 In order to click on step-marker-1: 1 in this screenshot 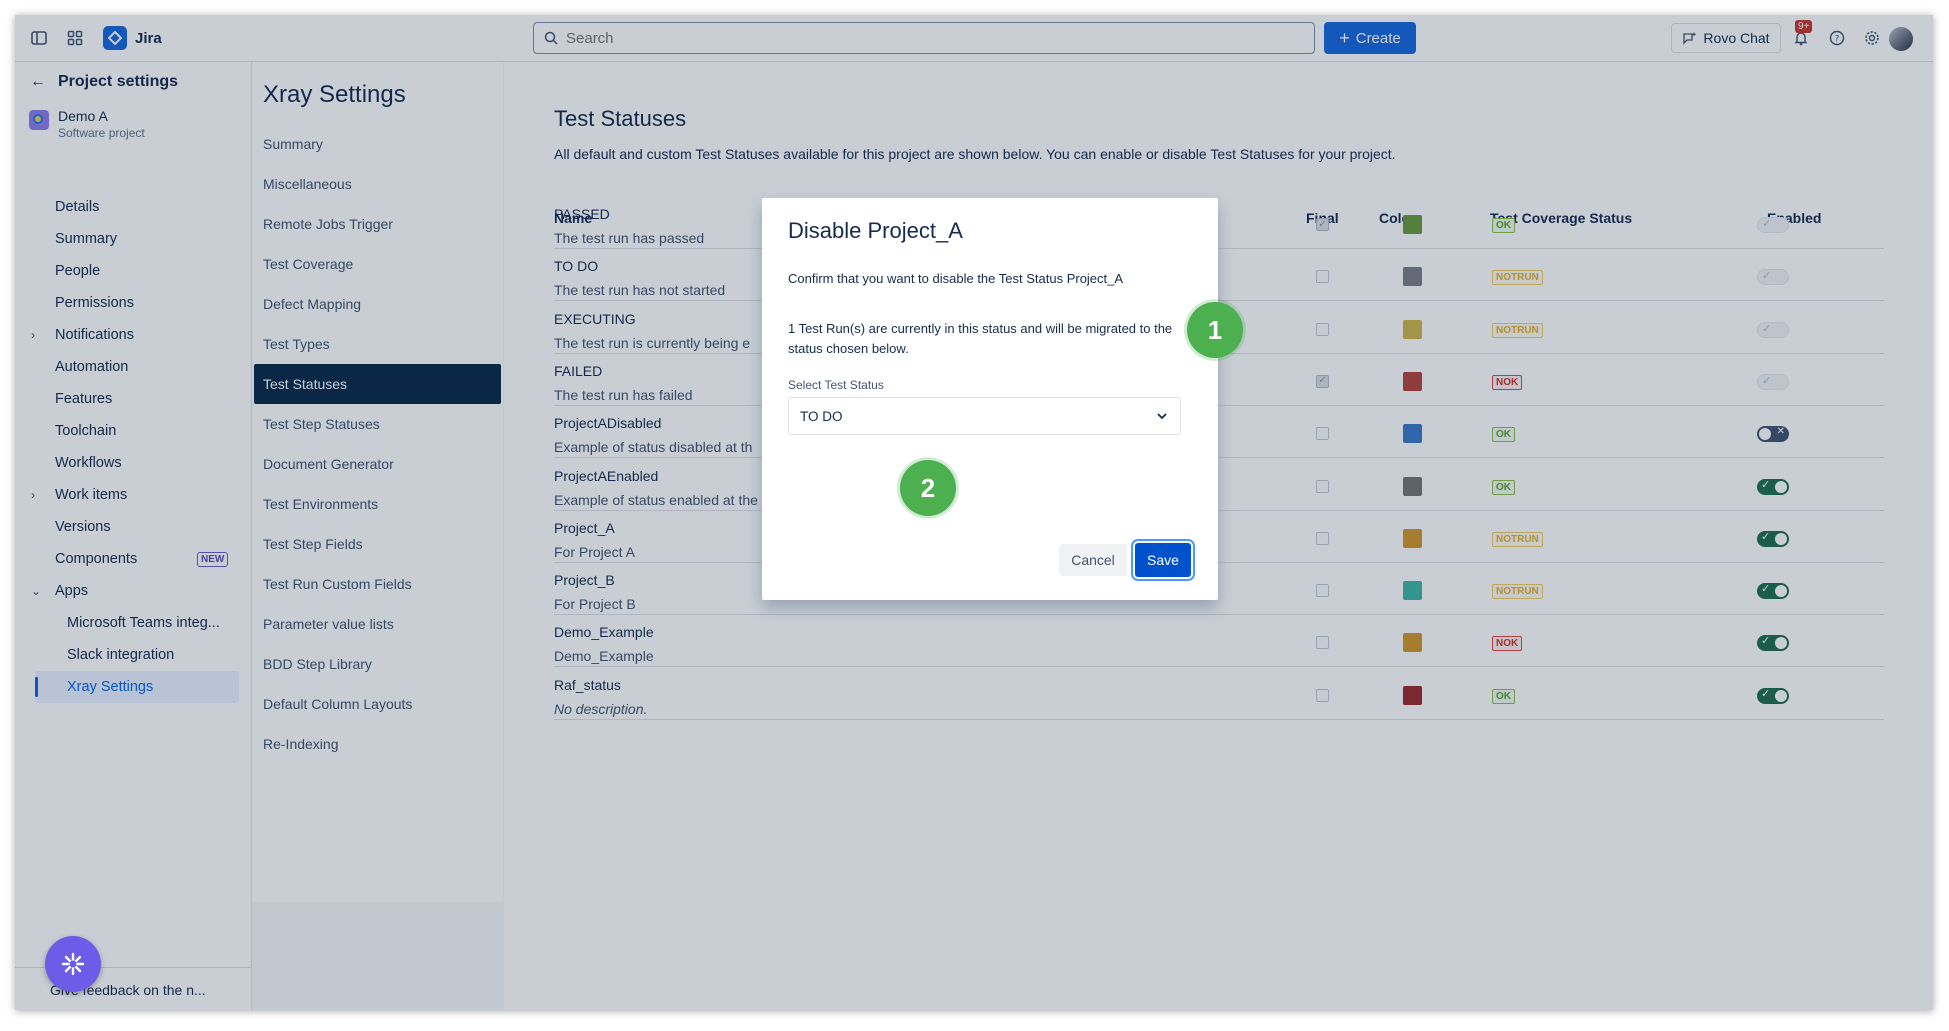, I will do `click(1215, 330)`.